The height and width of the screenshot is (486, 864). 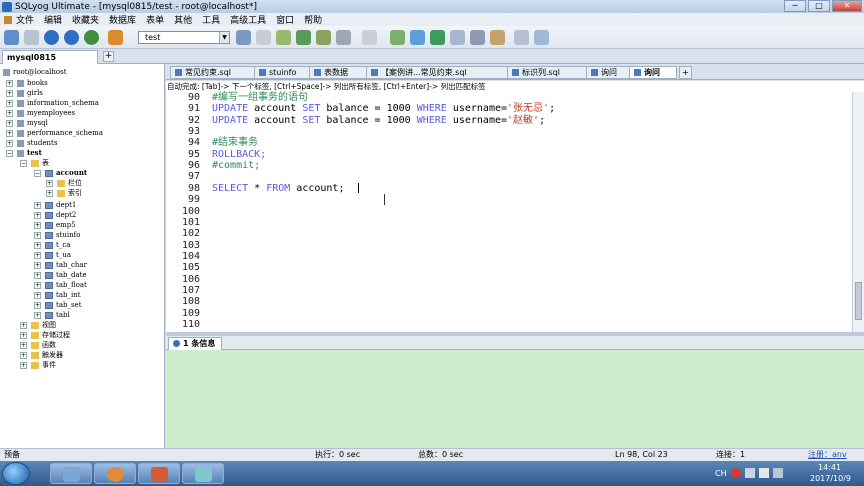 I want to click on sync-icon, so click(x=397, y=37).